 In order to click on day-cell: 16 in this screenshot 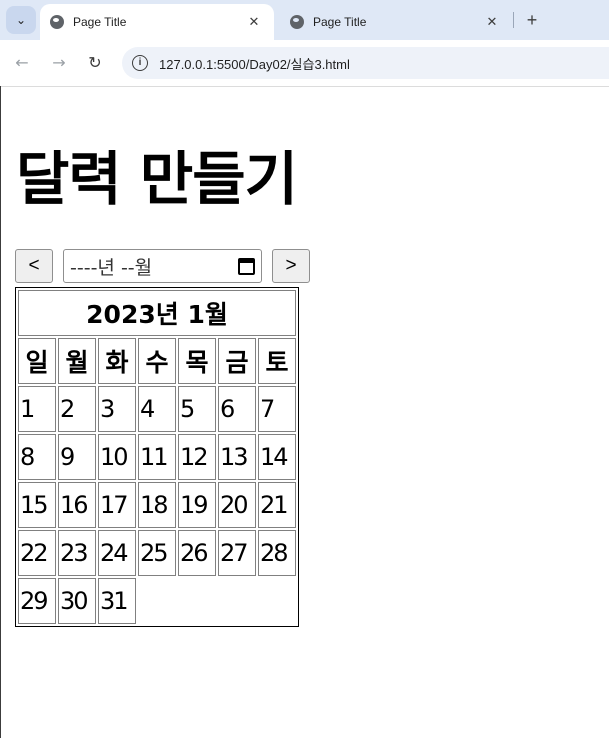, I will do `click(77, 505)`.